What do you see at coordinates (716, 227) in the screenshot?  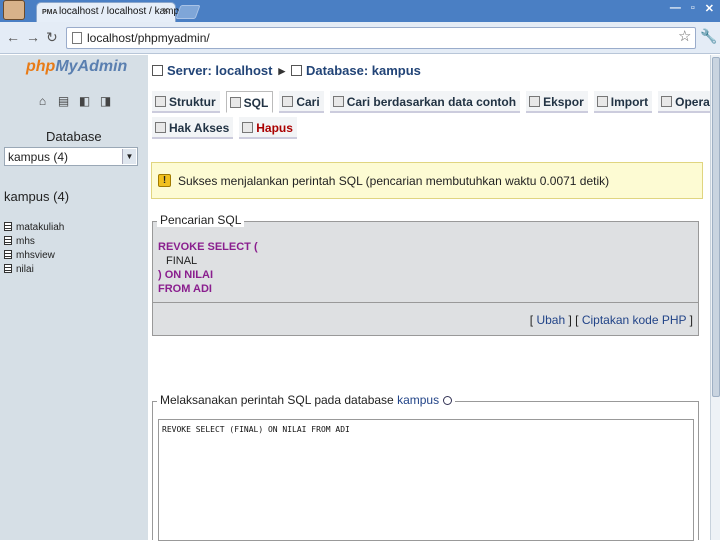 I see `scrollbar-thumb` at bounding box center [716, 227].